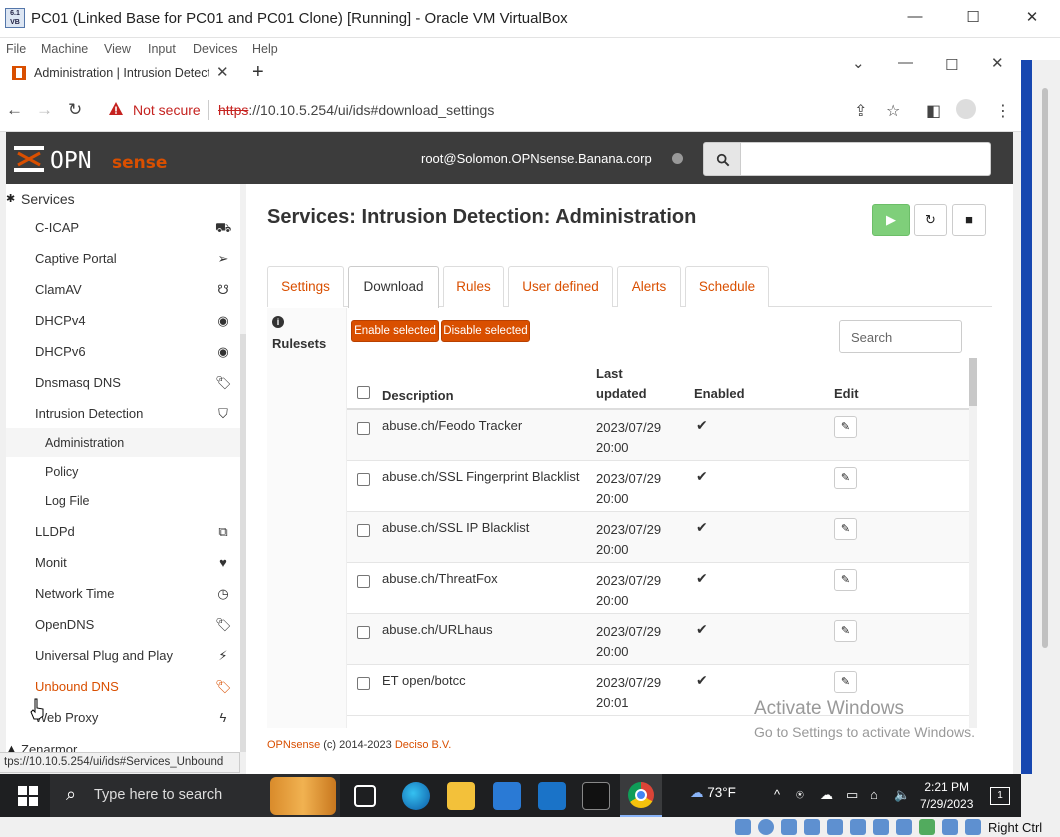 This screenshot has width=1060, height=837. I want to click on browser-tab: Administration | Intrusion Detect ✕, so click(122, 74).